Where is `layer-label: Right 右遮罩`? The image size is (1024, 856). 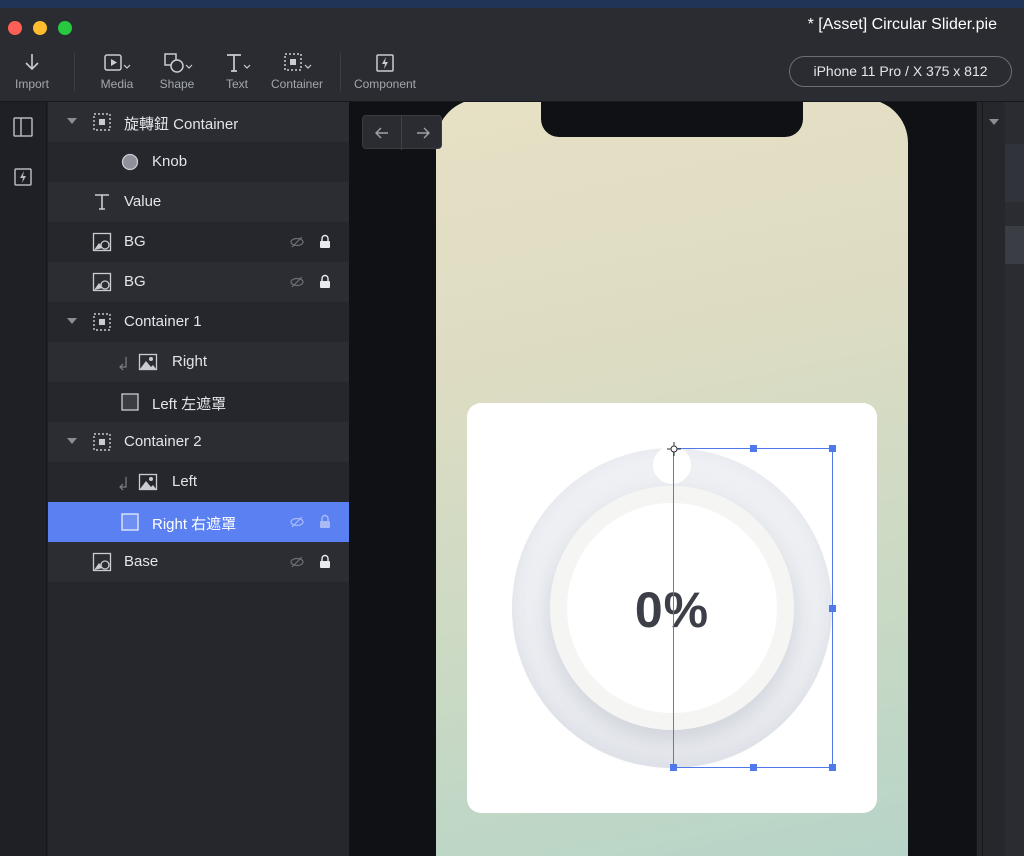 layer-label: Right 右遮罩 is located at coordinates (194, 524).